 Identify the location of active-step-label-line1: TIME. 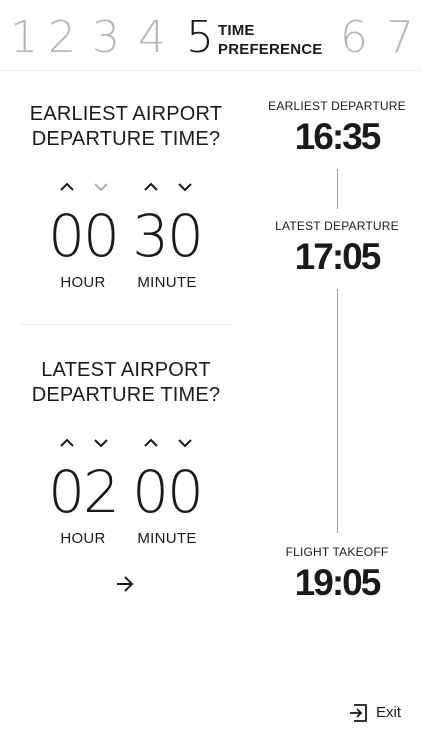
(236, 30).